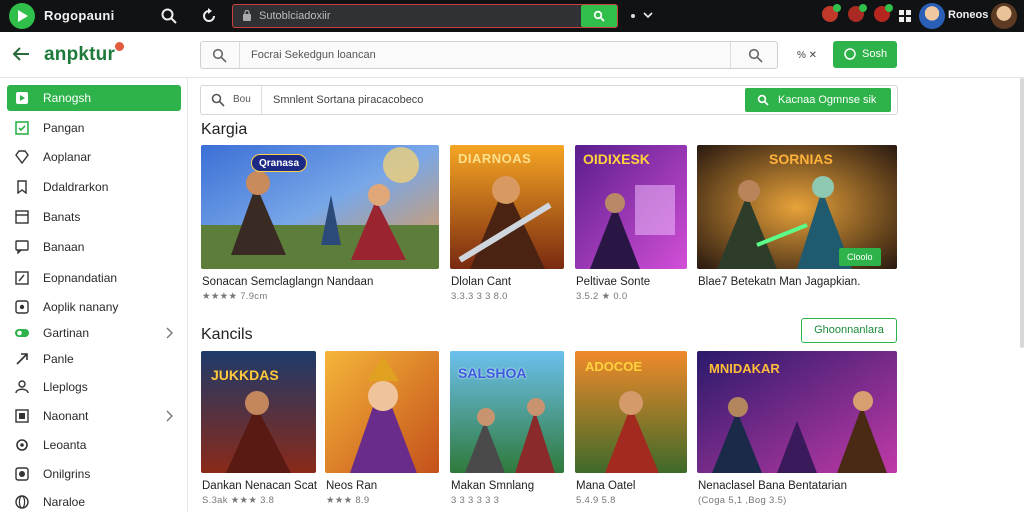 The width and height of the screenshot is (1024, 515). Describe the element at coordinates (94, 387) in the screenshot. I see `sidebar-item: Lleplogs` at that location.